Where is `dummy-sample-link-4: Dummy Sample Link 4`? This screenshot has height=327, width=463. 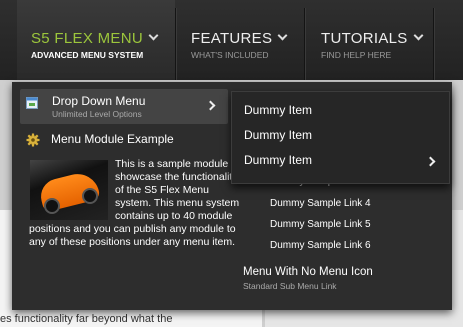
dummy-sample-link-4: Dummy Sample Link 4 is located at coordinates (320, 203).